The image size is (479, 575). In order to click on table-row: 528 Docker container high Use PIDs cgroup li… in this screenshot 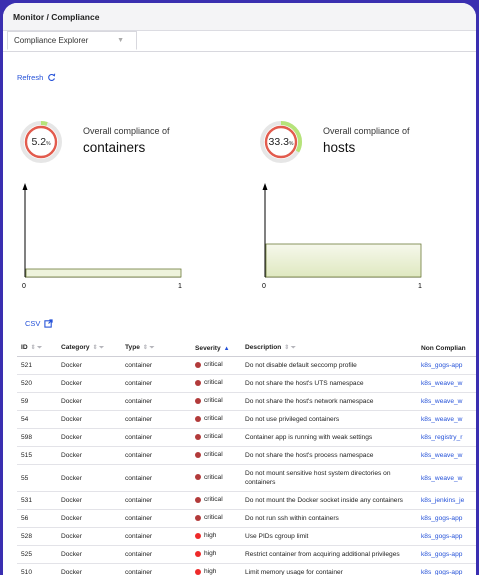, I will do `click(246, 536)`.